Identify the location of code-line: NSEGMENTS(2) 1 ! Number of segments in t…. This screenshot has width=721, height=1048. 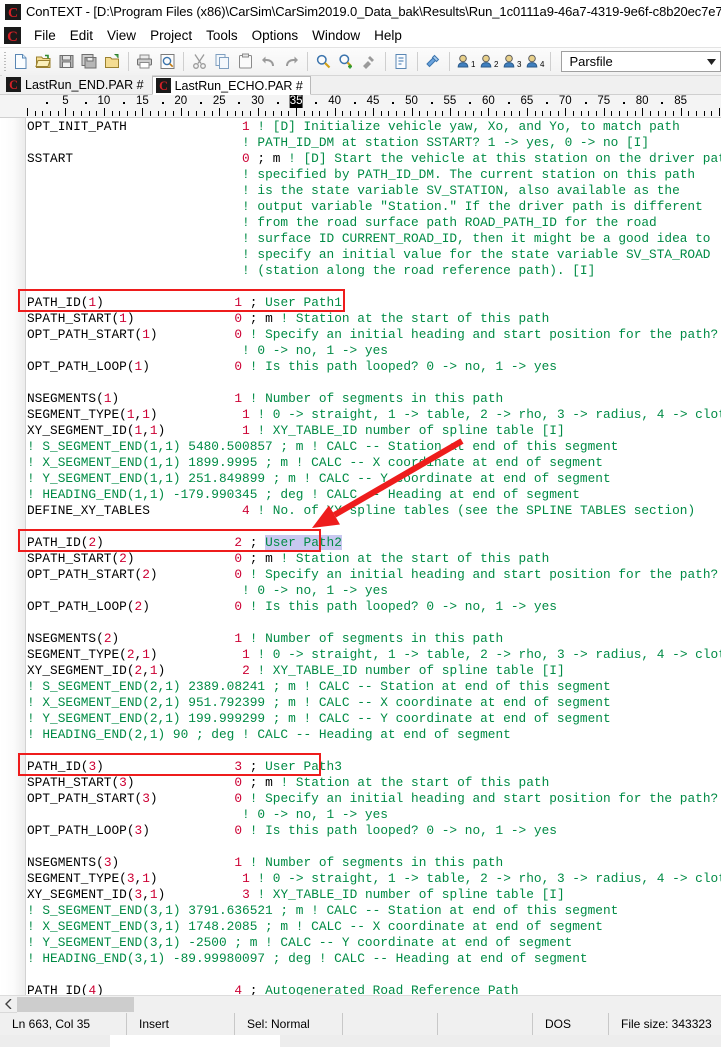
(374, 639).